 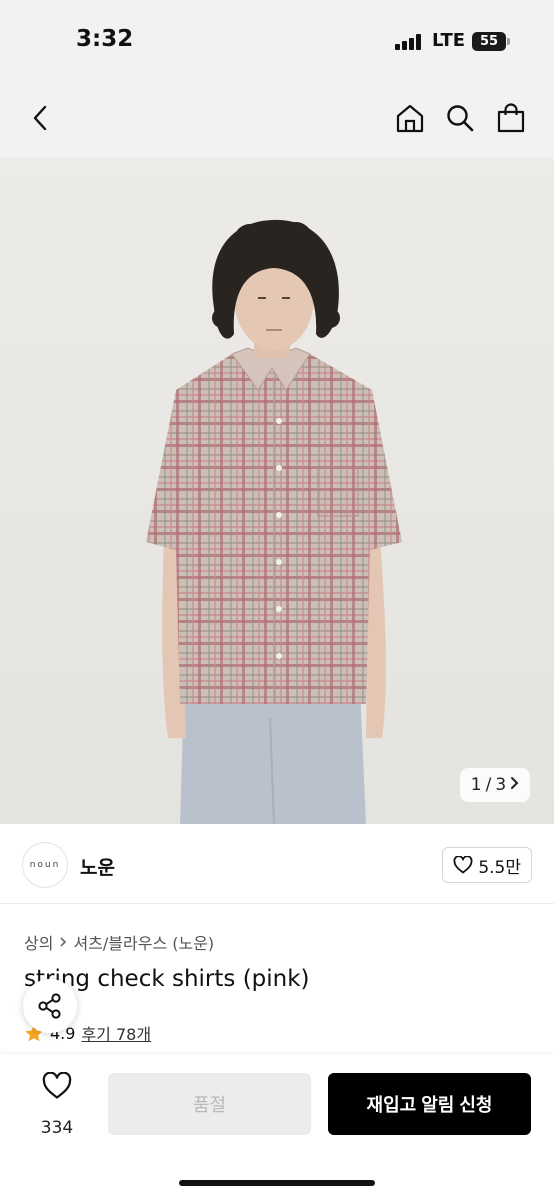 What do you see at coordinates (57, 1105) in the screenshot?
I see `wishlist-button: 334` at bounding box center [57, 1105].